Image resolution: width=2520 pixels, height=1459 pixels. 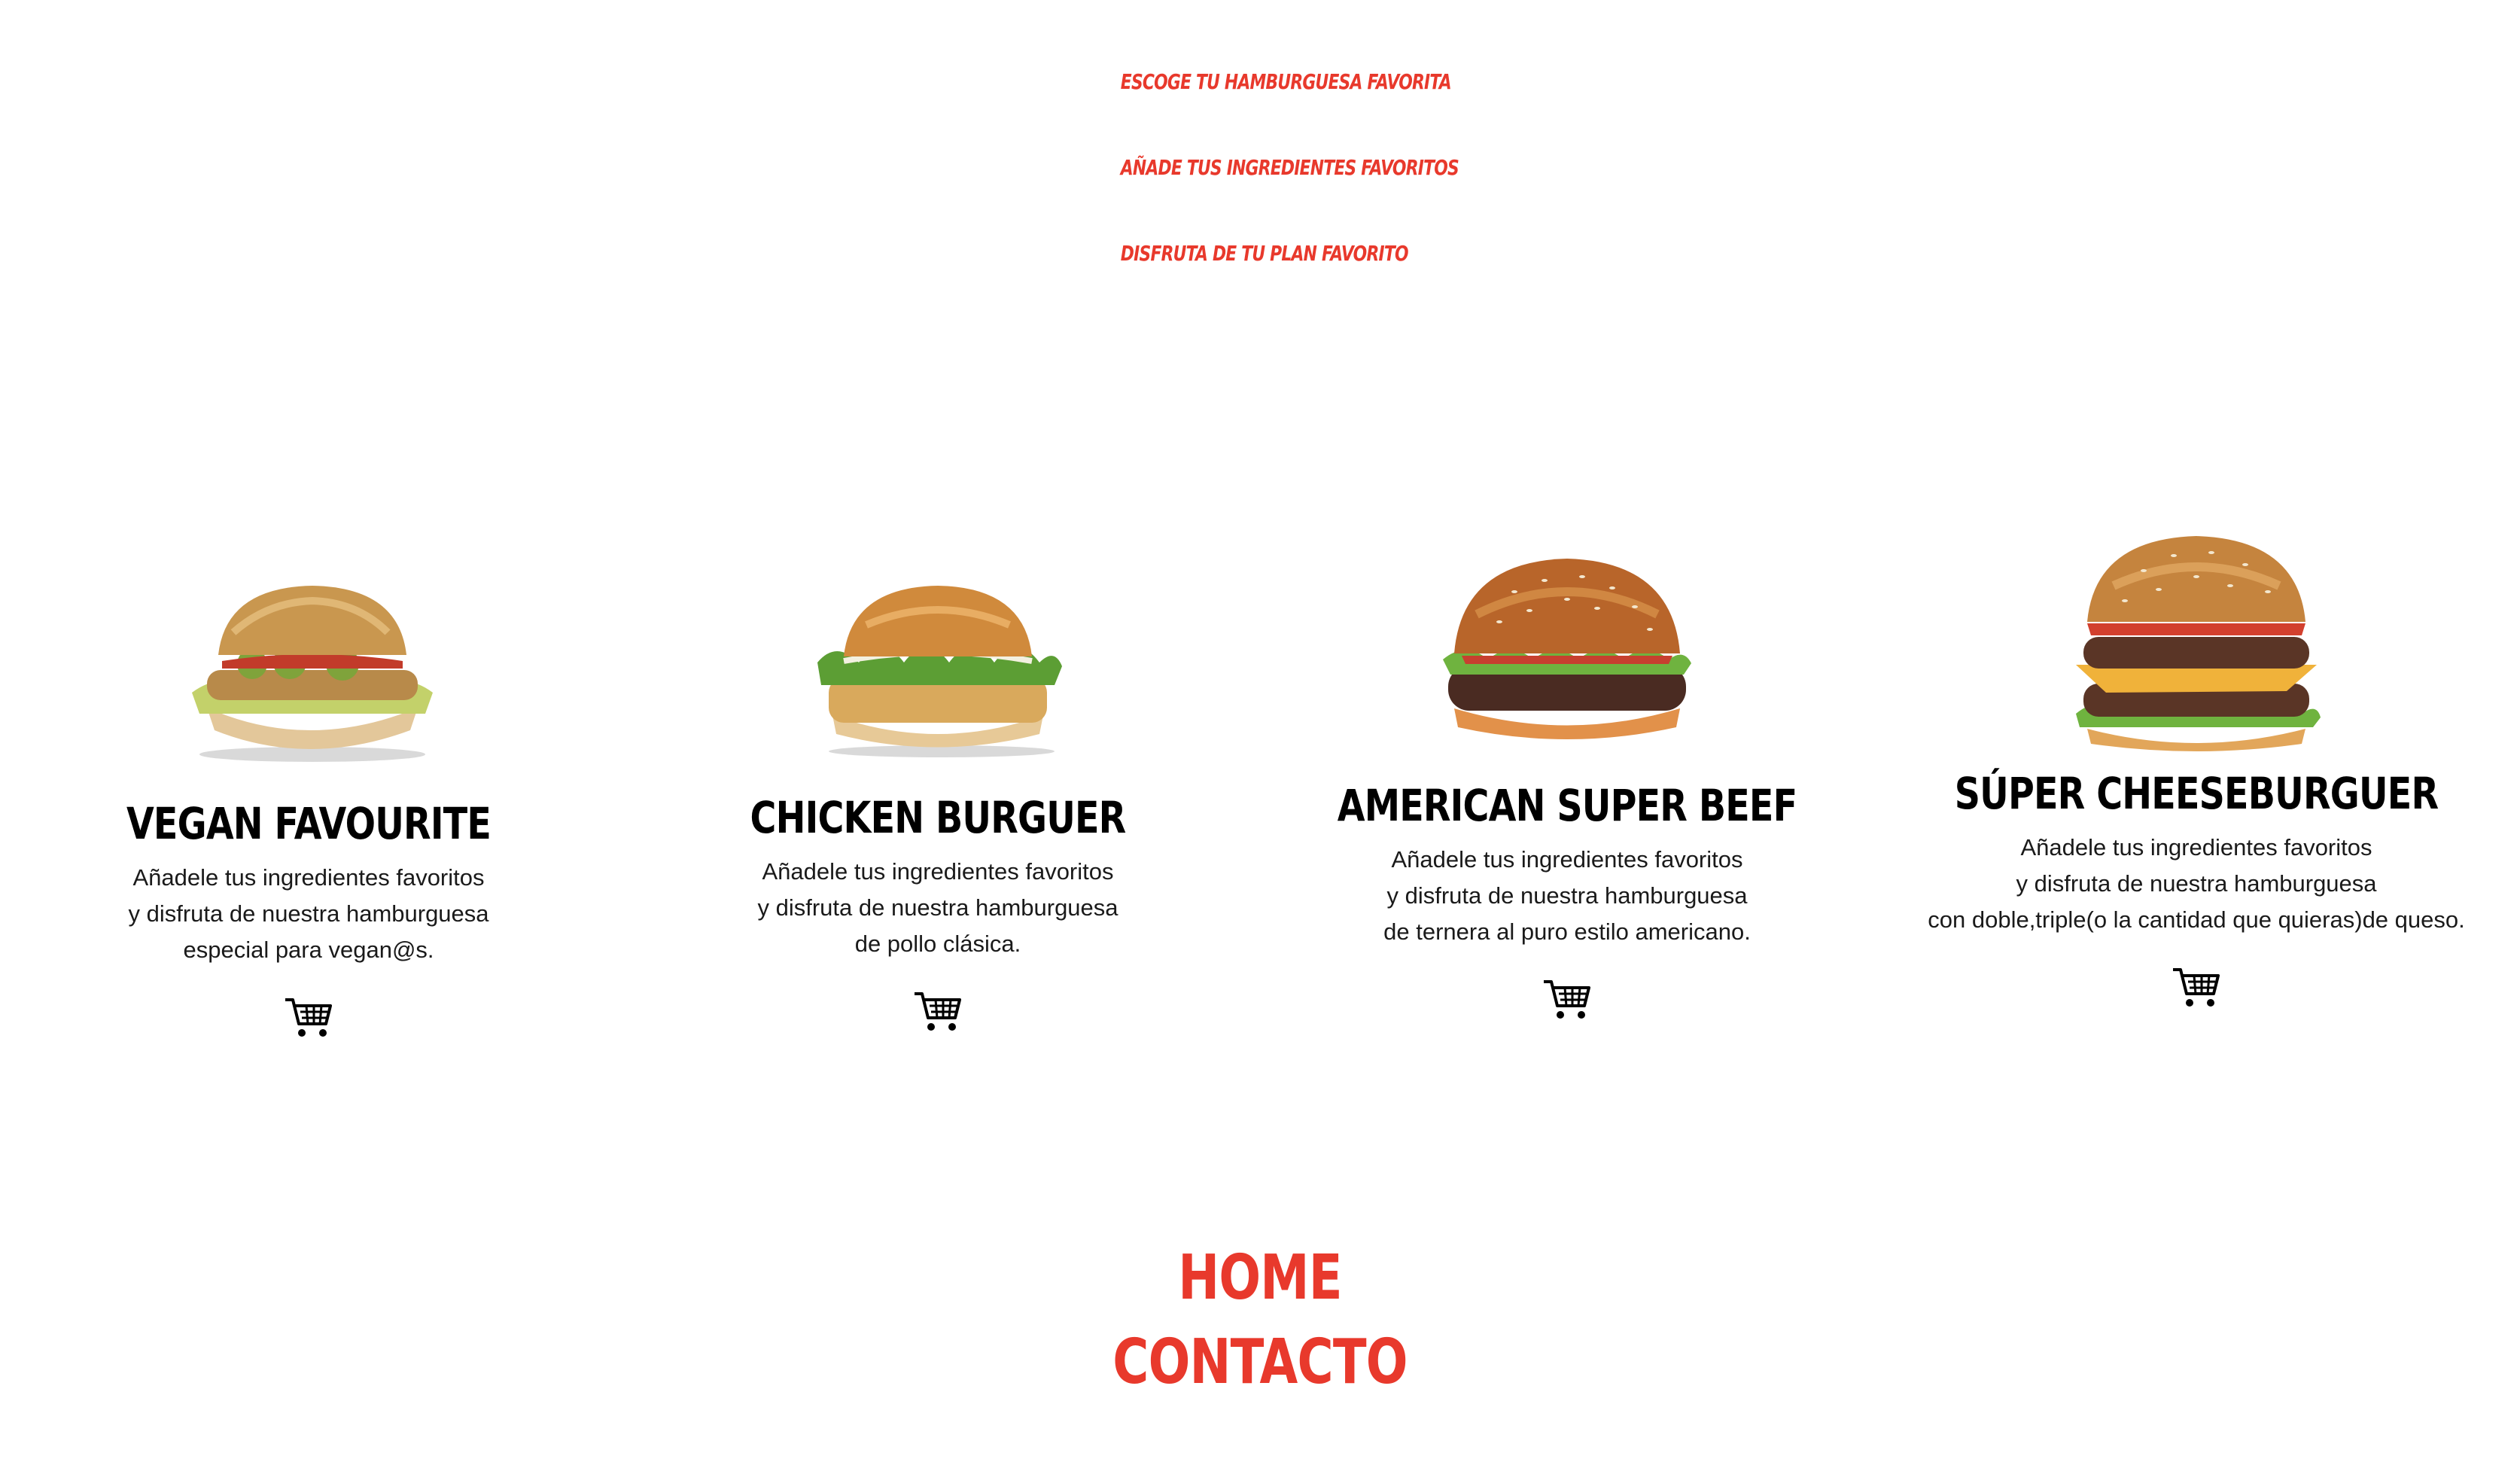 What do you see at coordinates (938, 670) in the screenshot?
I see `chicken-burger-image` at bounding box center [938, 670].